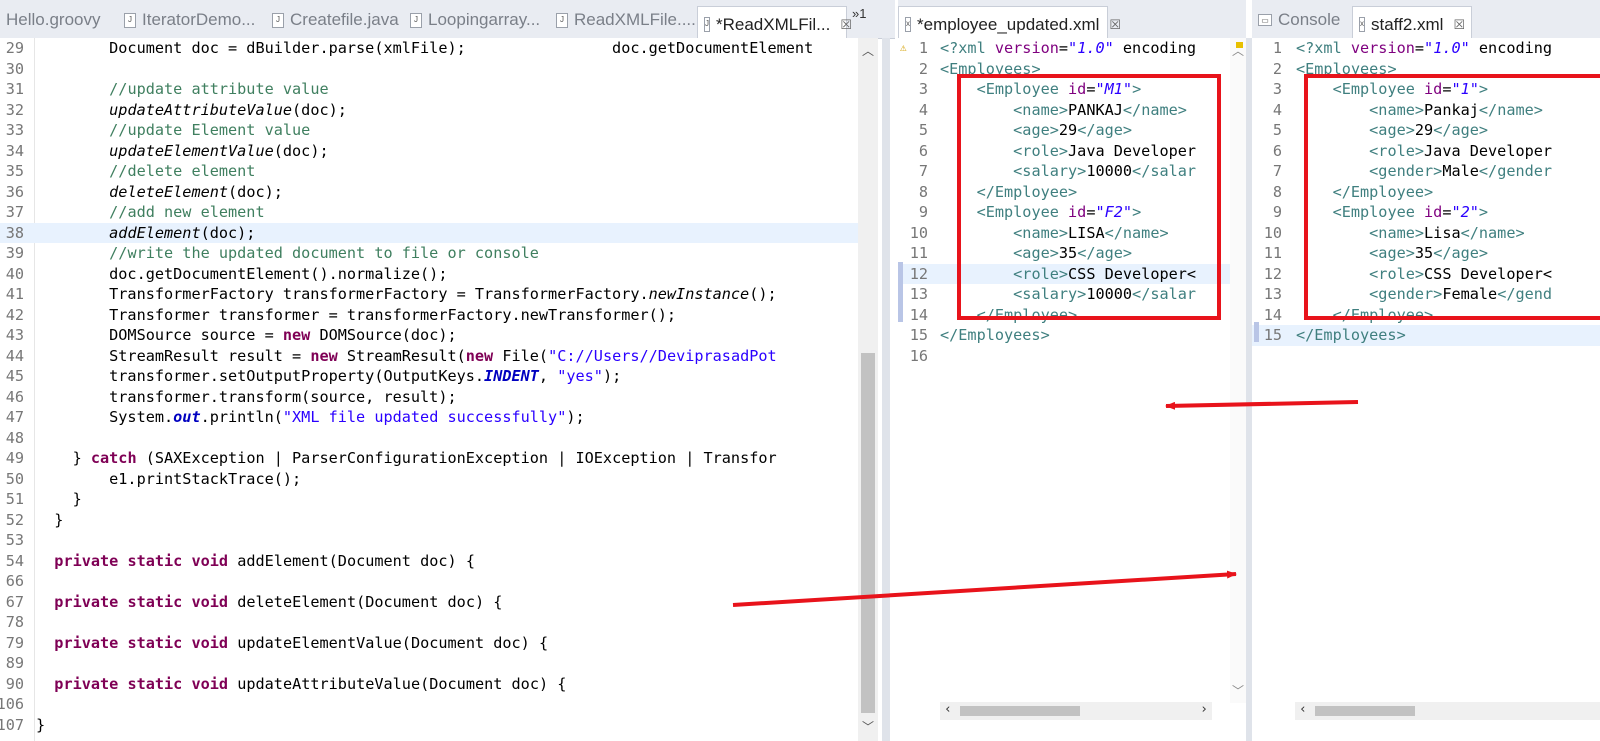 The image size is (1600, 741). I want to click on annotation-arrows, so click(1045, 503).